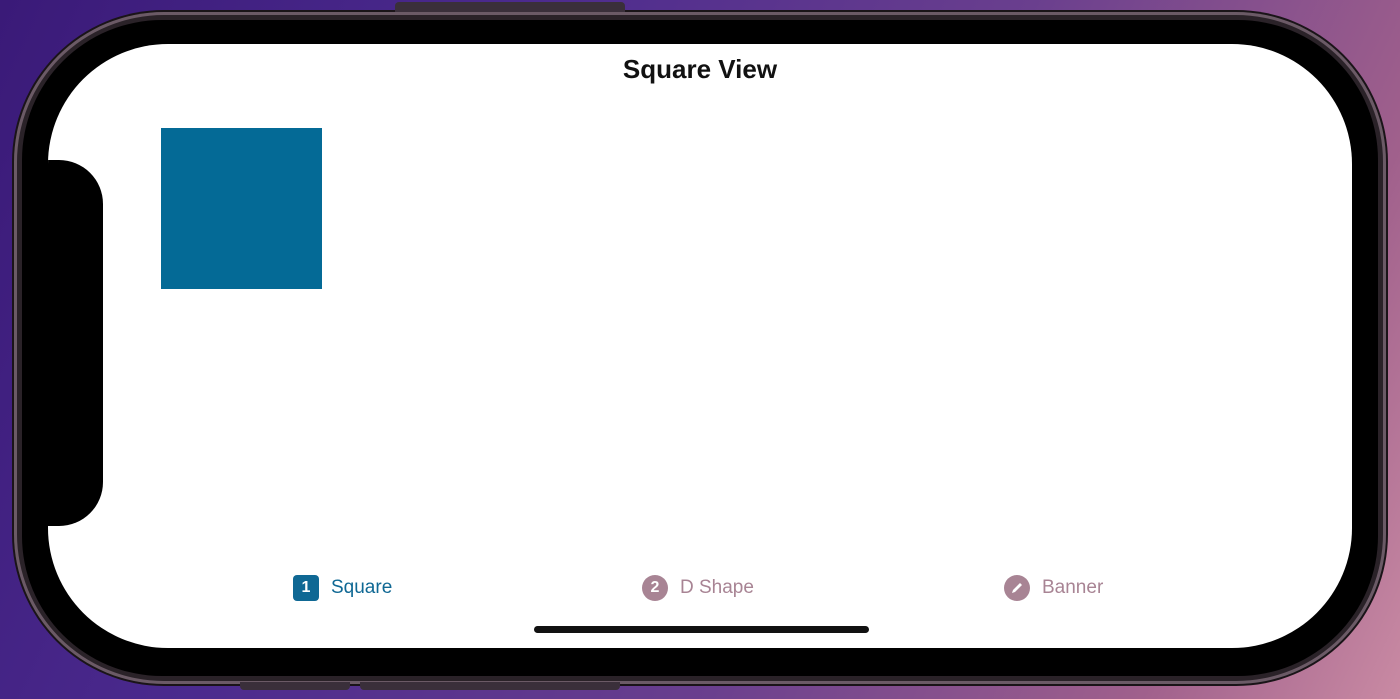 This screenshot has height=699, width=1400. I want to click on tab-banner: Banner, so click(1053, 588).